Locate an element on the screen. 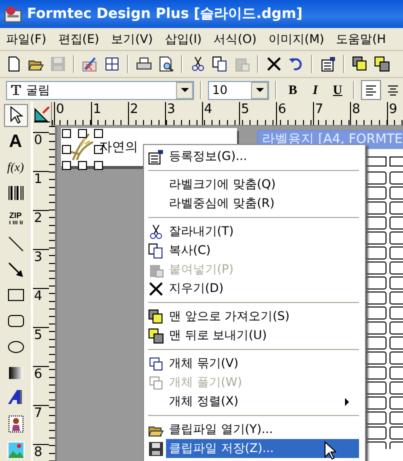 This screenshot has width=403, height=461. window-title: Formtec Design Plus [슬라이드.dgm] is located at coordinates (165, 14).